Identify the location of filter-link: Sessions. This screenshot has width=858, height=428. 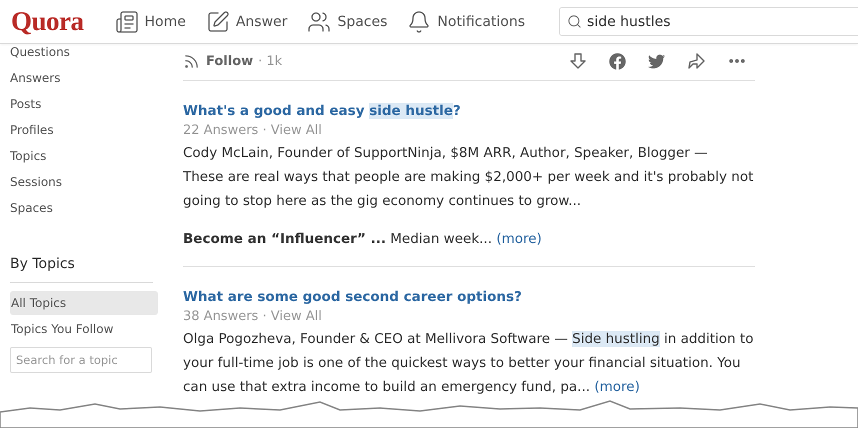
(84, 187).